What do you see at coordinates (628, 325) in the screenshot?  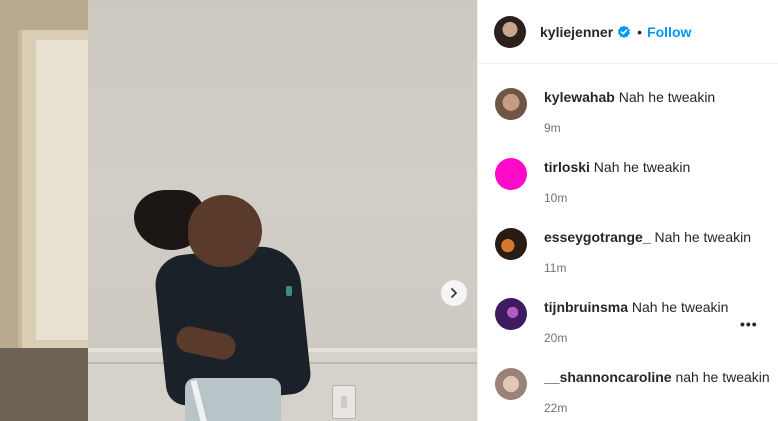 I see `comment-item: tijnbruinsma Nah he tweakin 20m •••` at bounding box center [628, 325].